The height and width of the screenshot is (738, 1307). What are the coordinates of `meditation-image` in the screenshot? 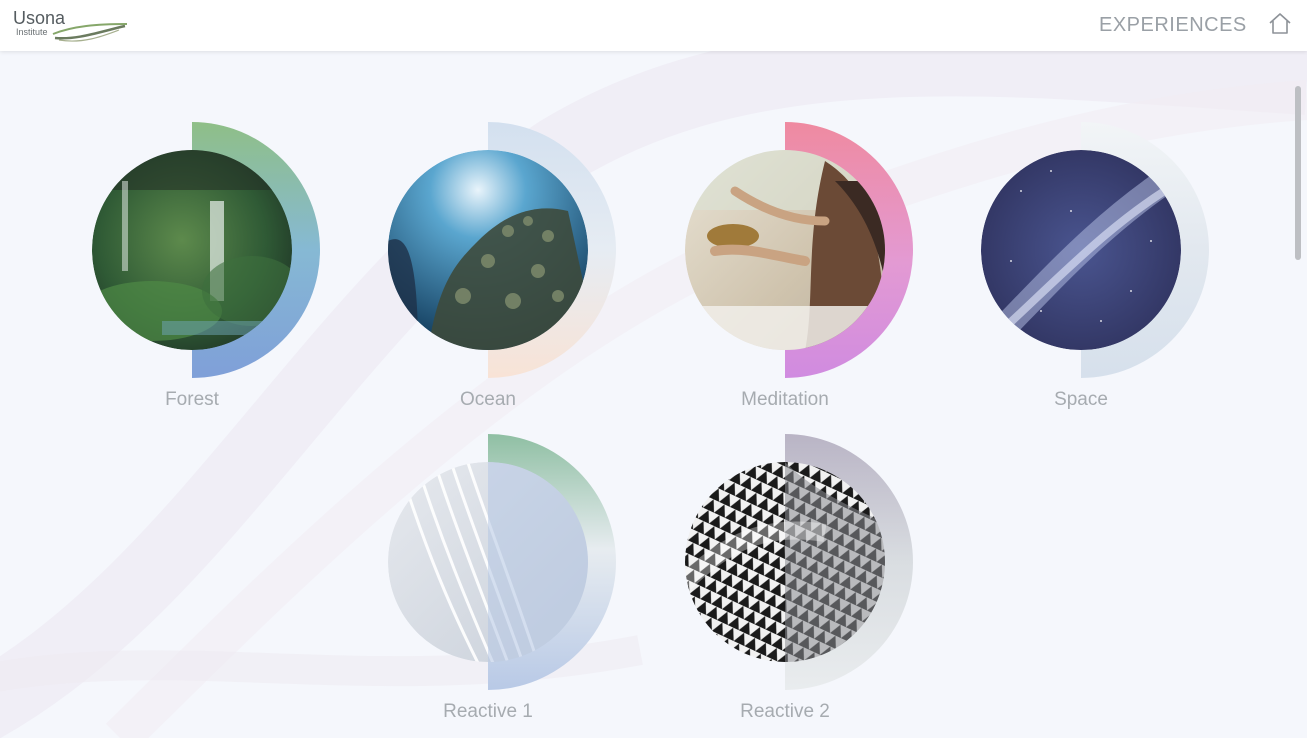 It's located at (785, 250).